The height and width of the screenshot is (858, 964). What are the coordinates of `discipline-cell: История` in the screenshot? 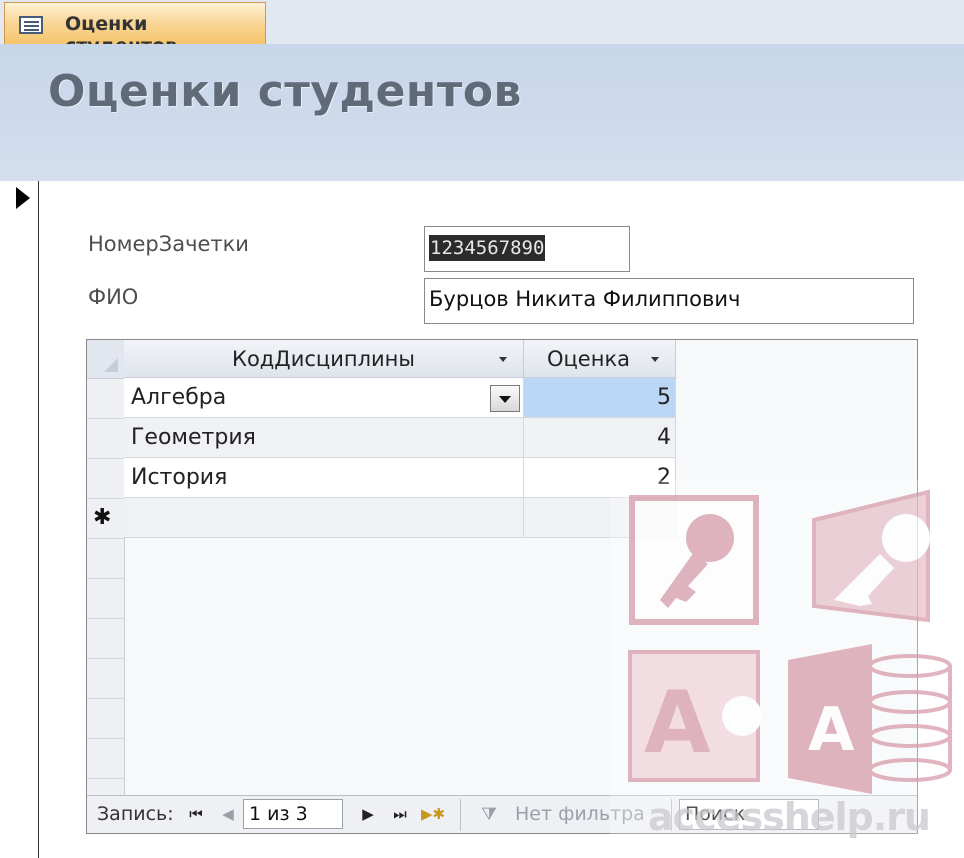 It's located at (324, 478).